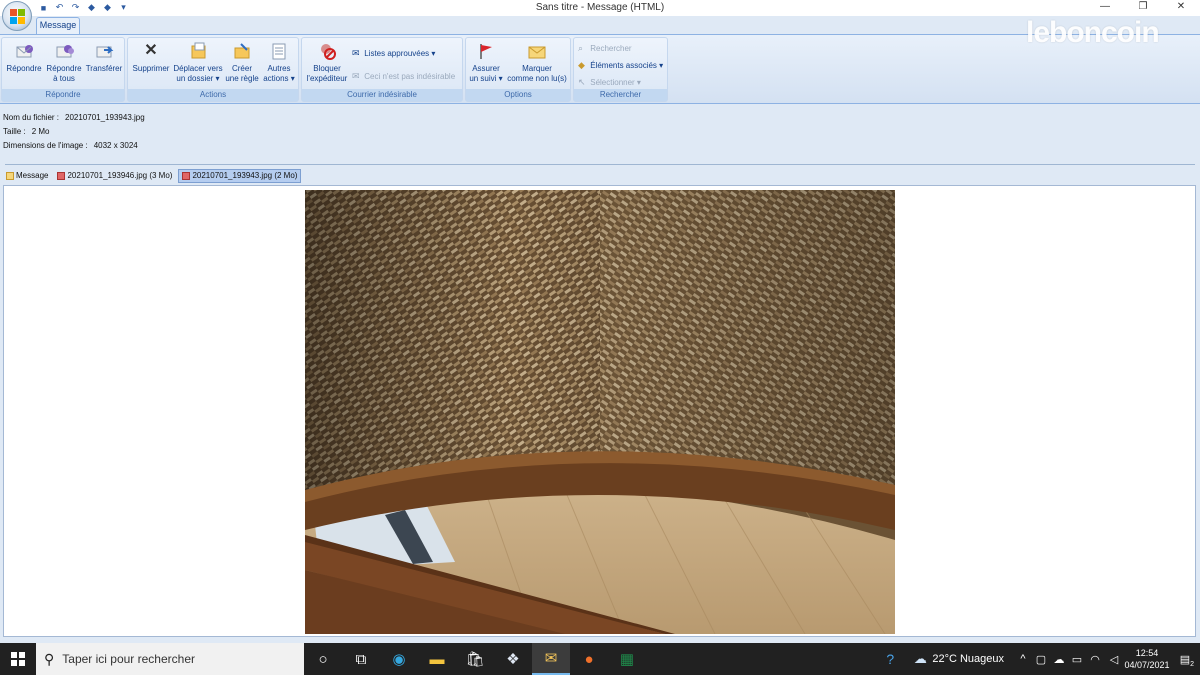  What do you see at coordinates (1185, 660) in the screenshot?
I see `notifications-icon: ▤ 2` at bounding box center [1185, 660].